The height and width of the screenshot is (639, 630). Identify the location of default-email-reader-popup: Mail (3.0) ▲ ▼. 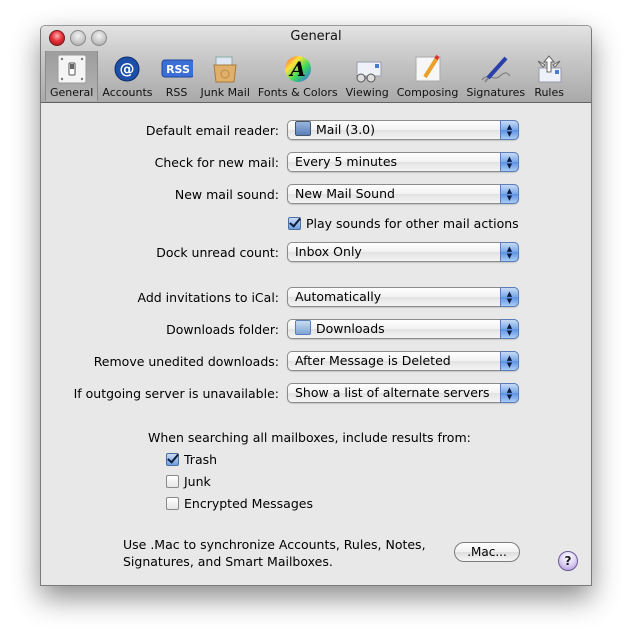
(403, 130).